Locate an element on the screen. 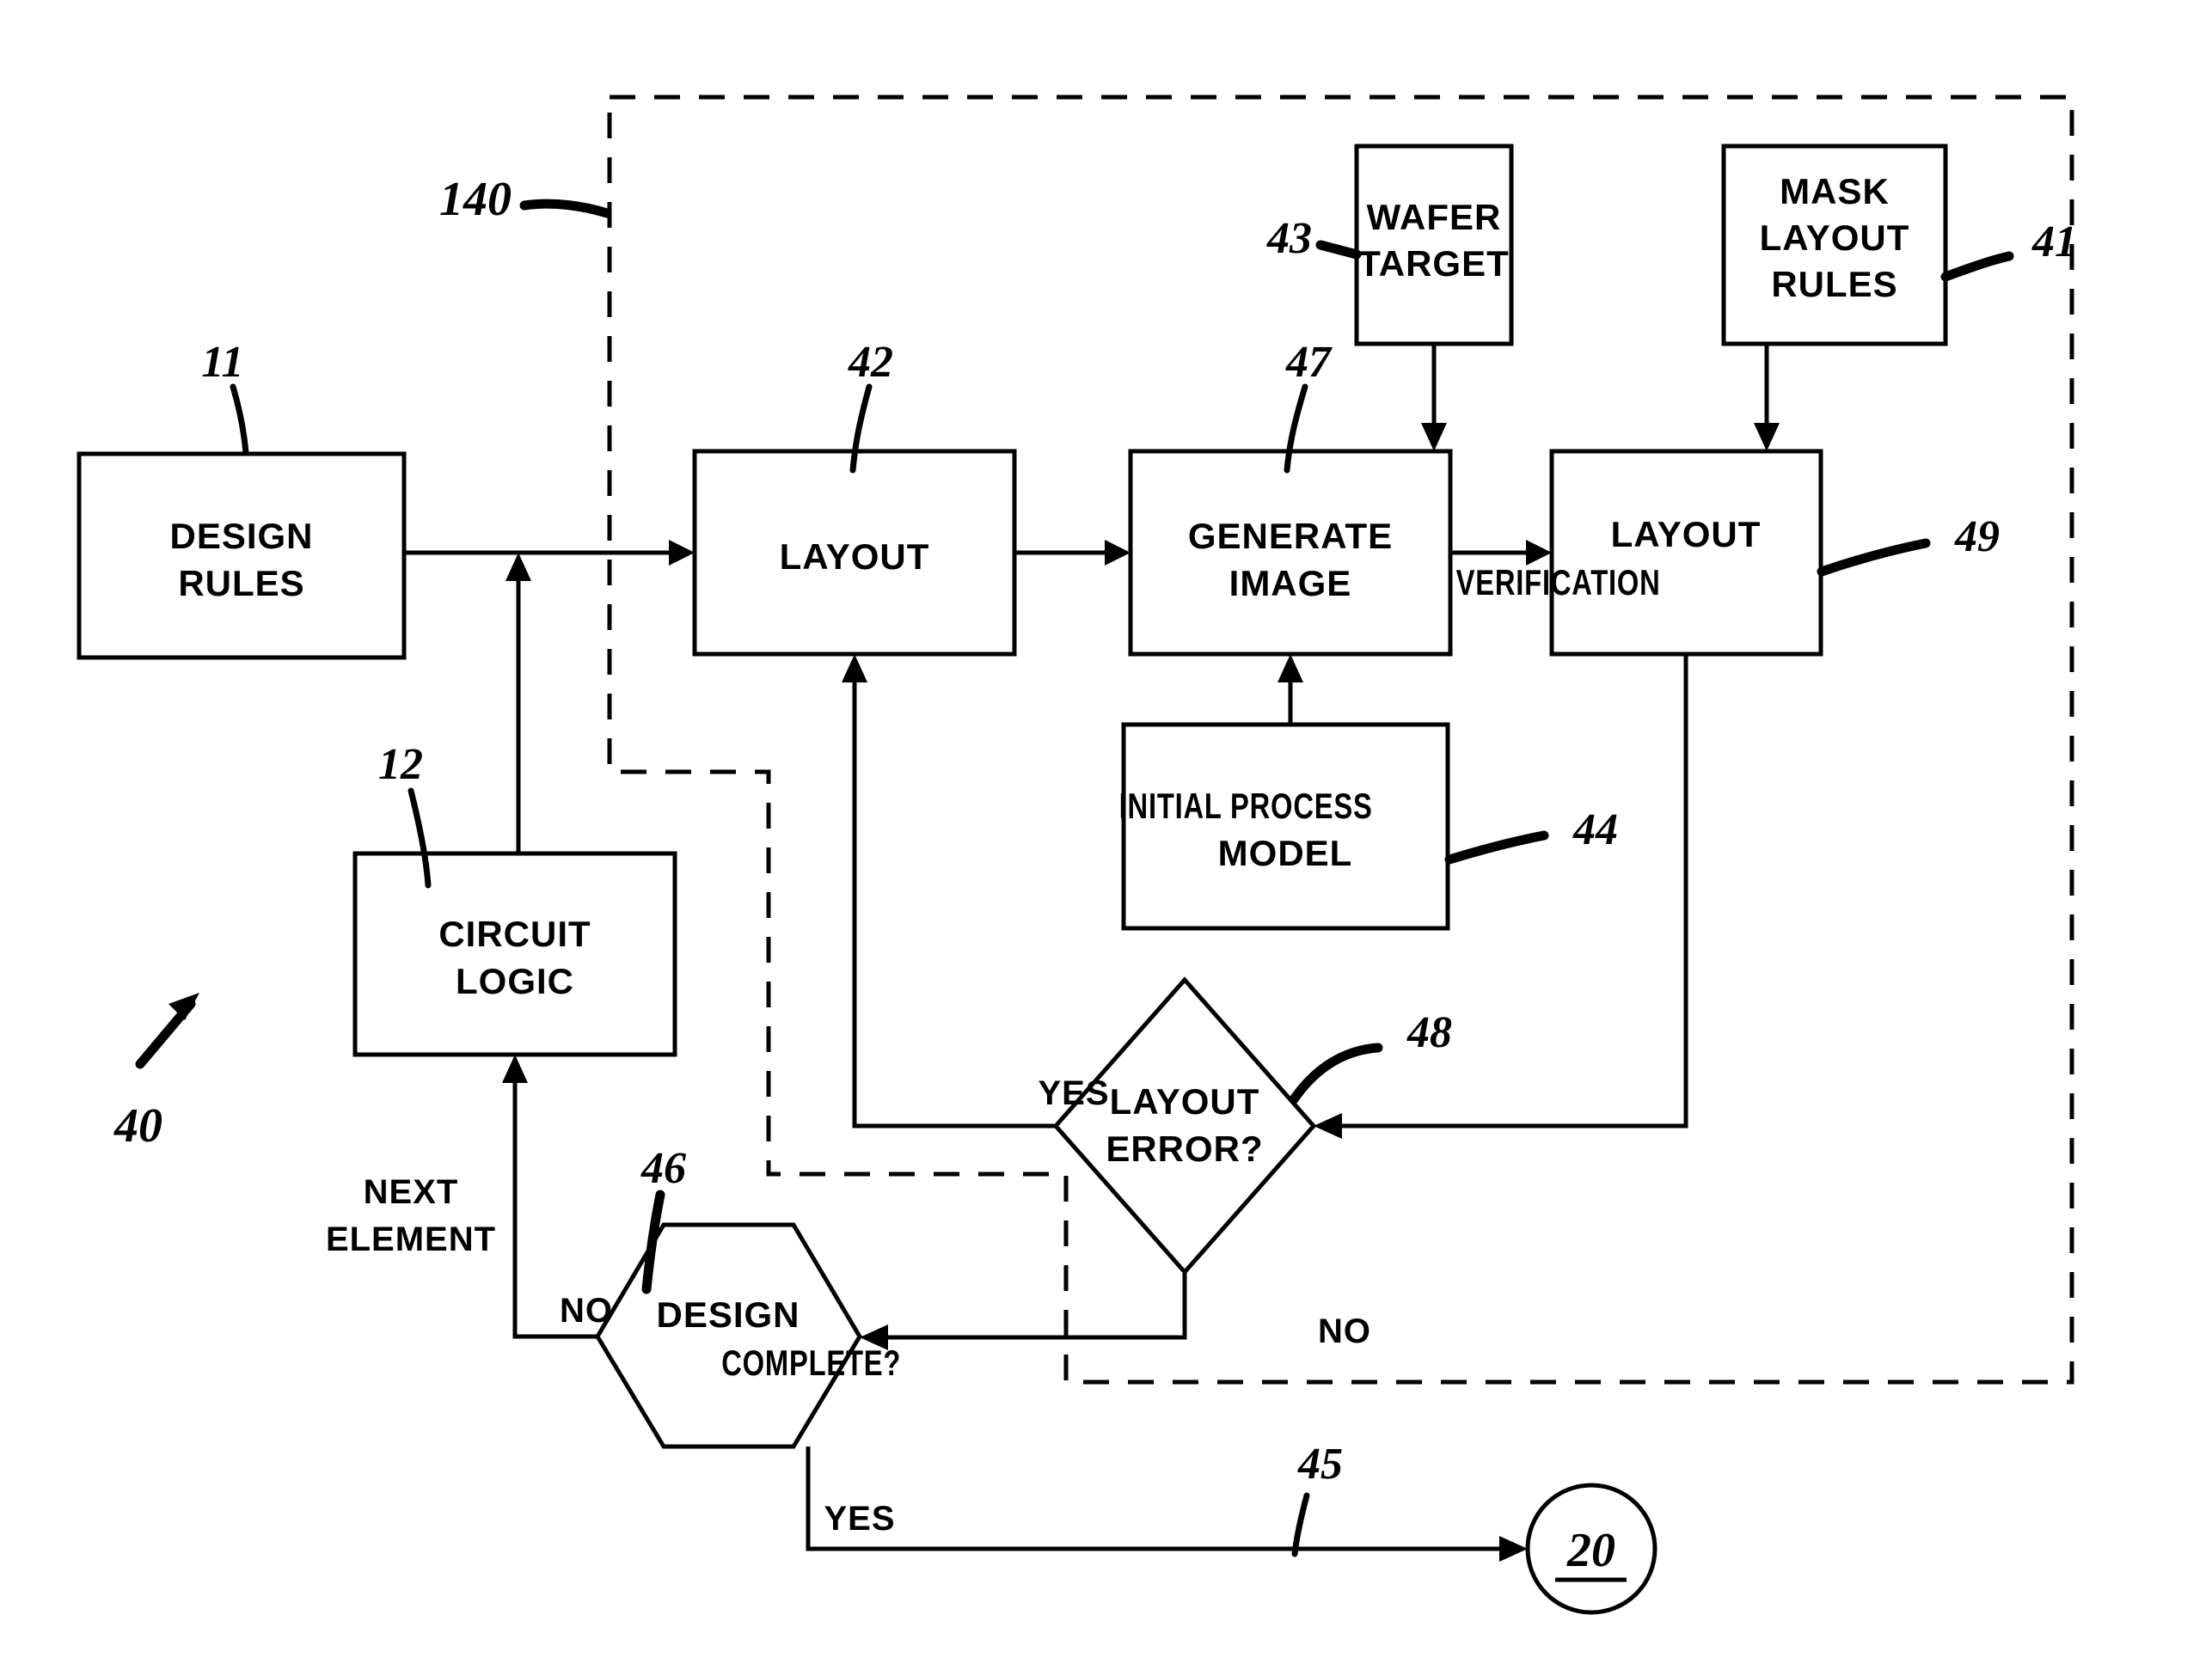 The width and height of the screenshot is (2212, 1670). system-ref-40-arrow is located at coordinates (167, 1031).